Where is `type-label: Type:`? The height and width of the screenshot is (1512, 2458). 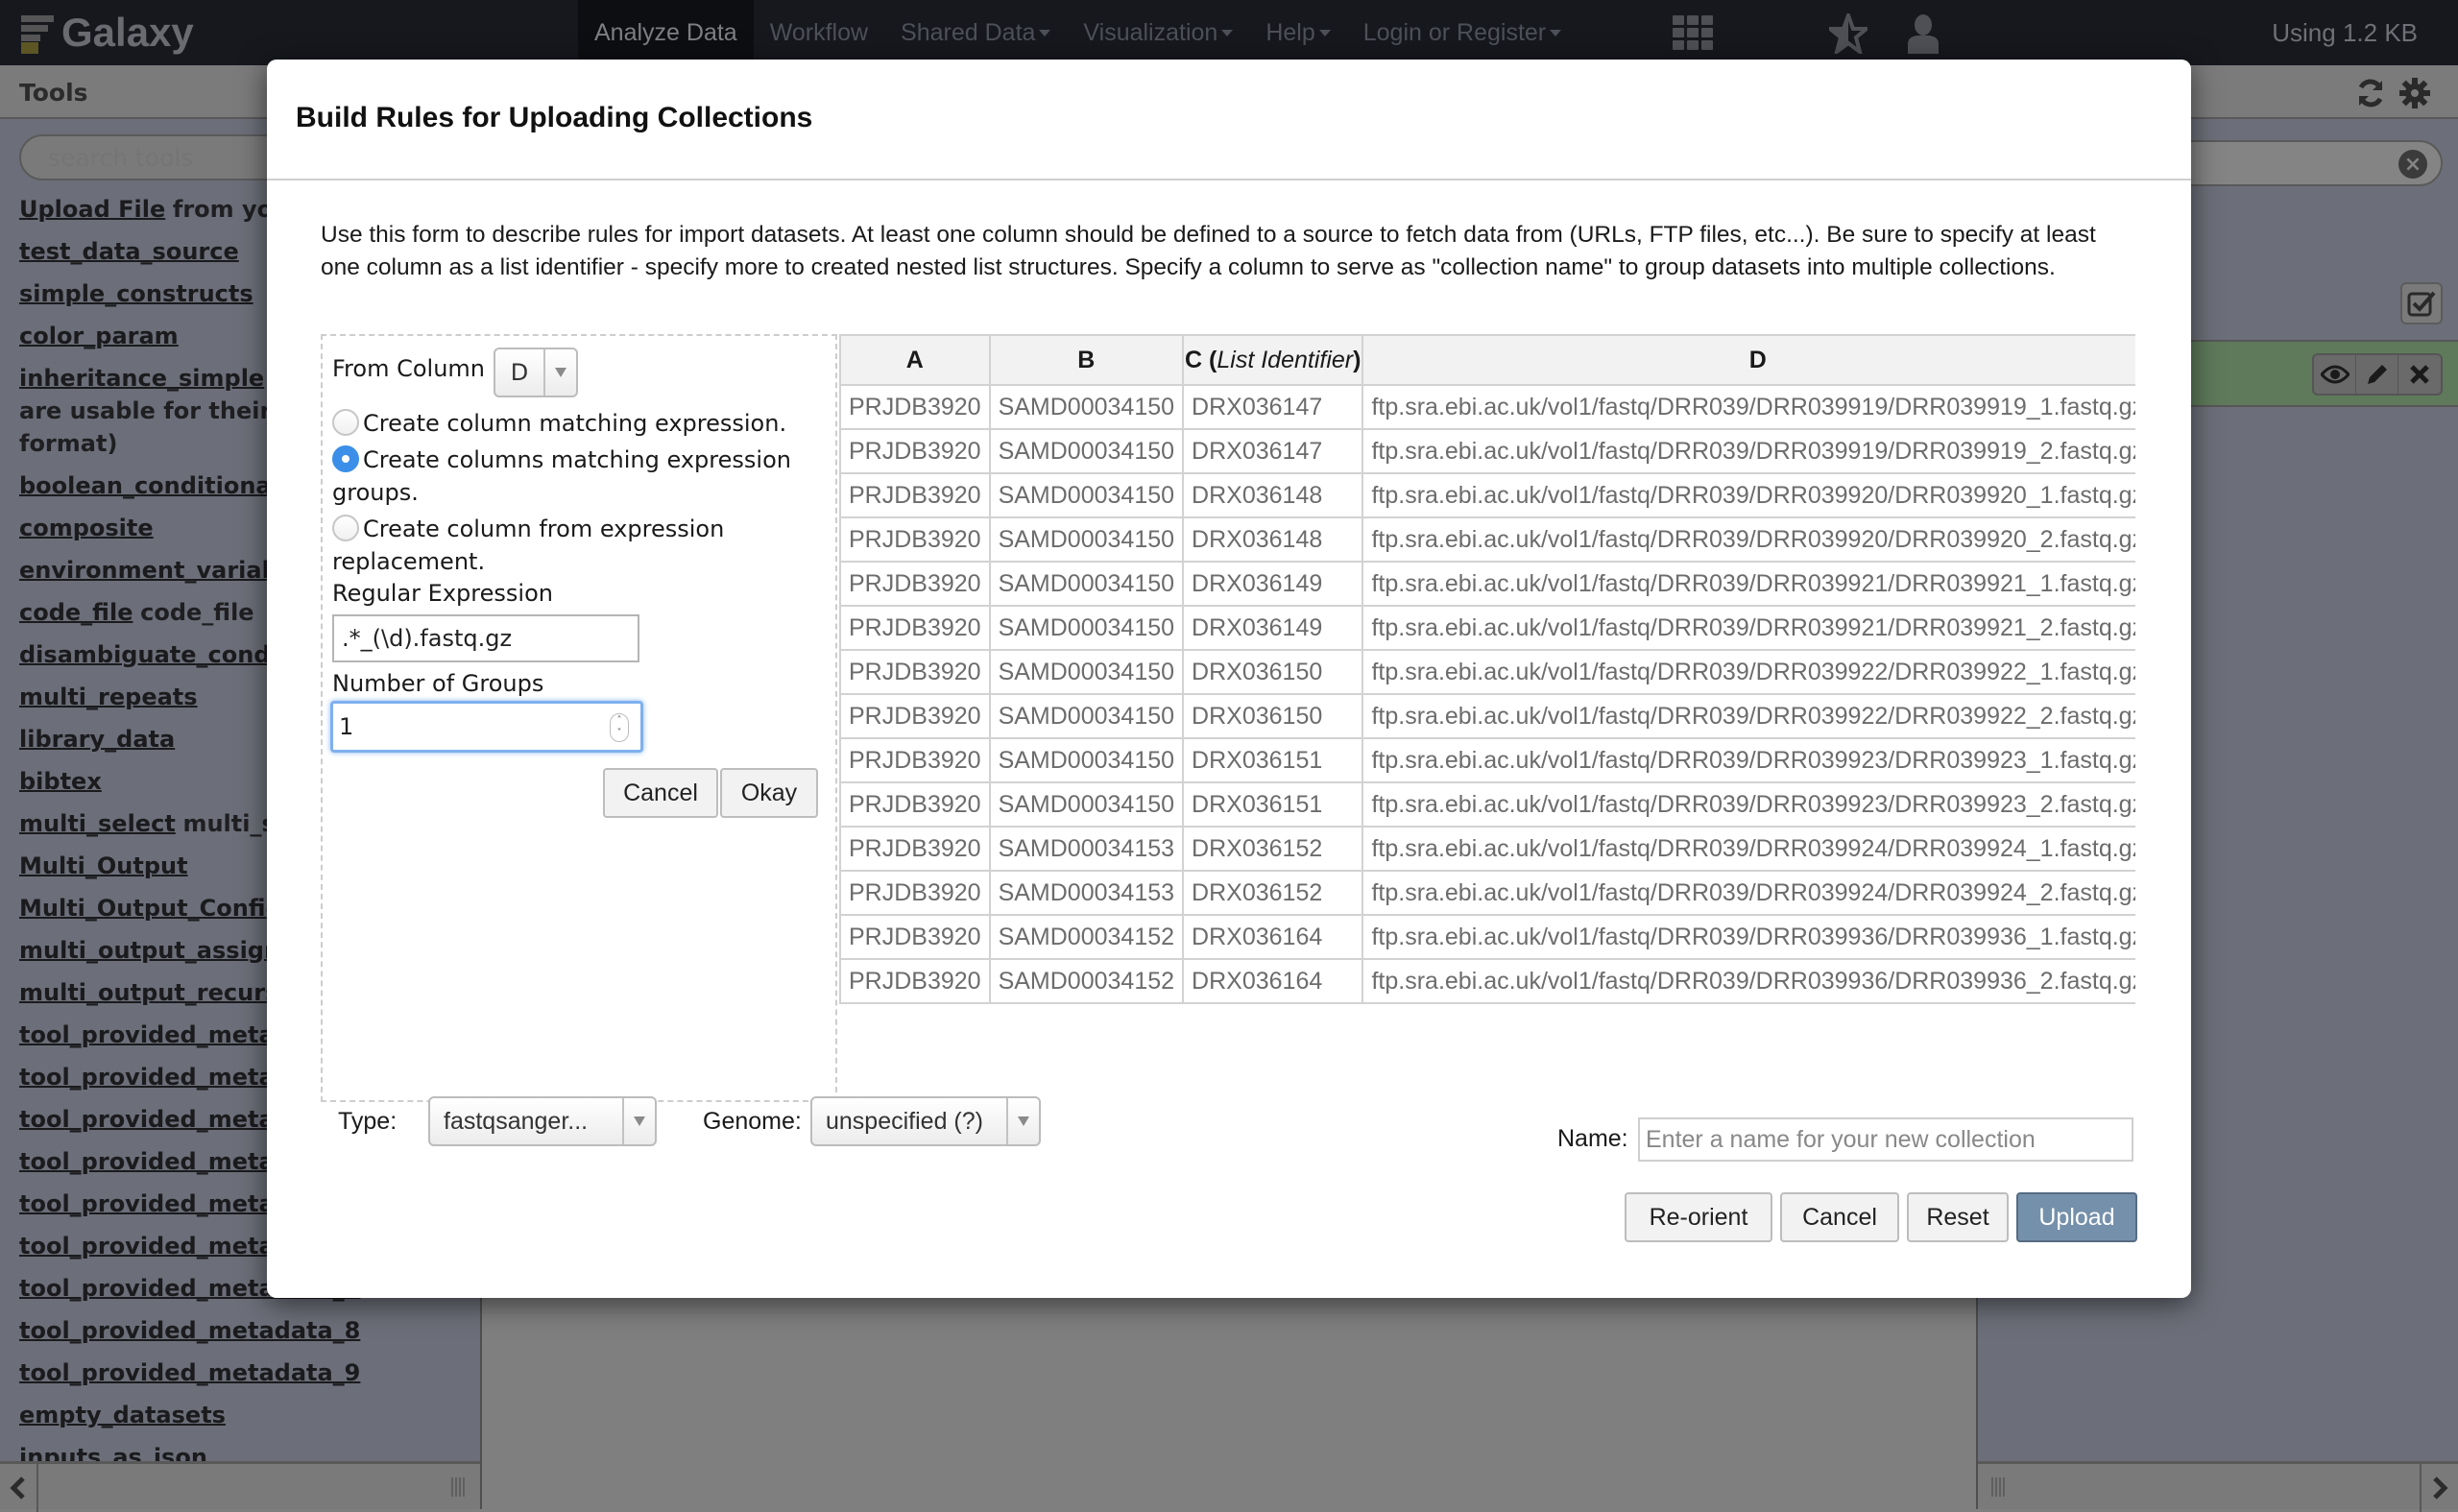 type-label: Type: is located at coordinates (368, 1121).